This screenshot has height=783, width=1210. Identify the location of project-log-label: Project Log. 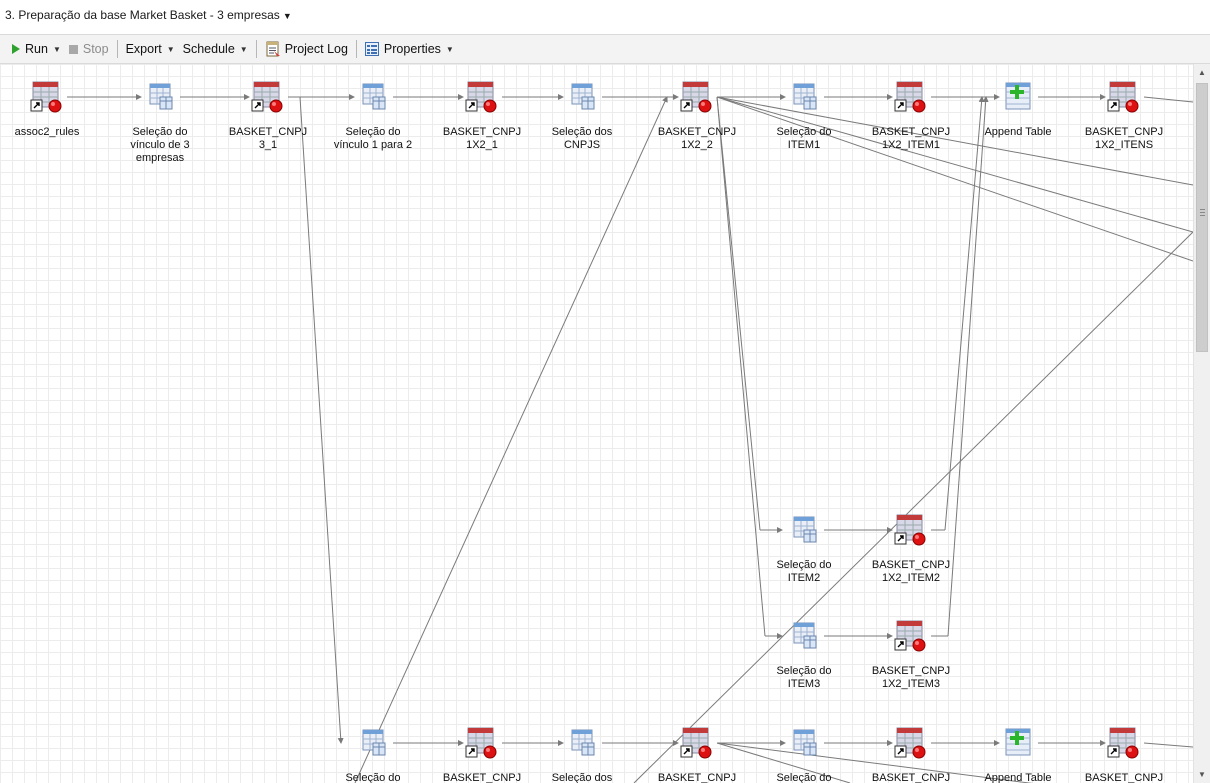
(316, 49).